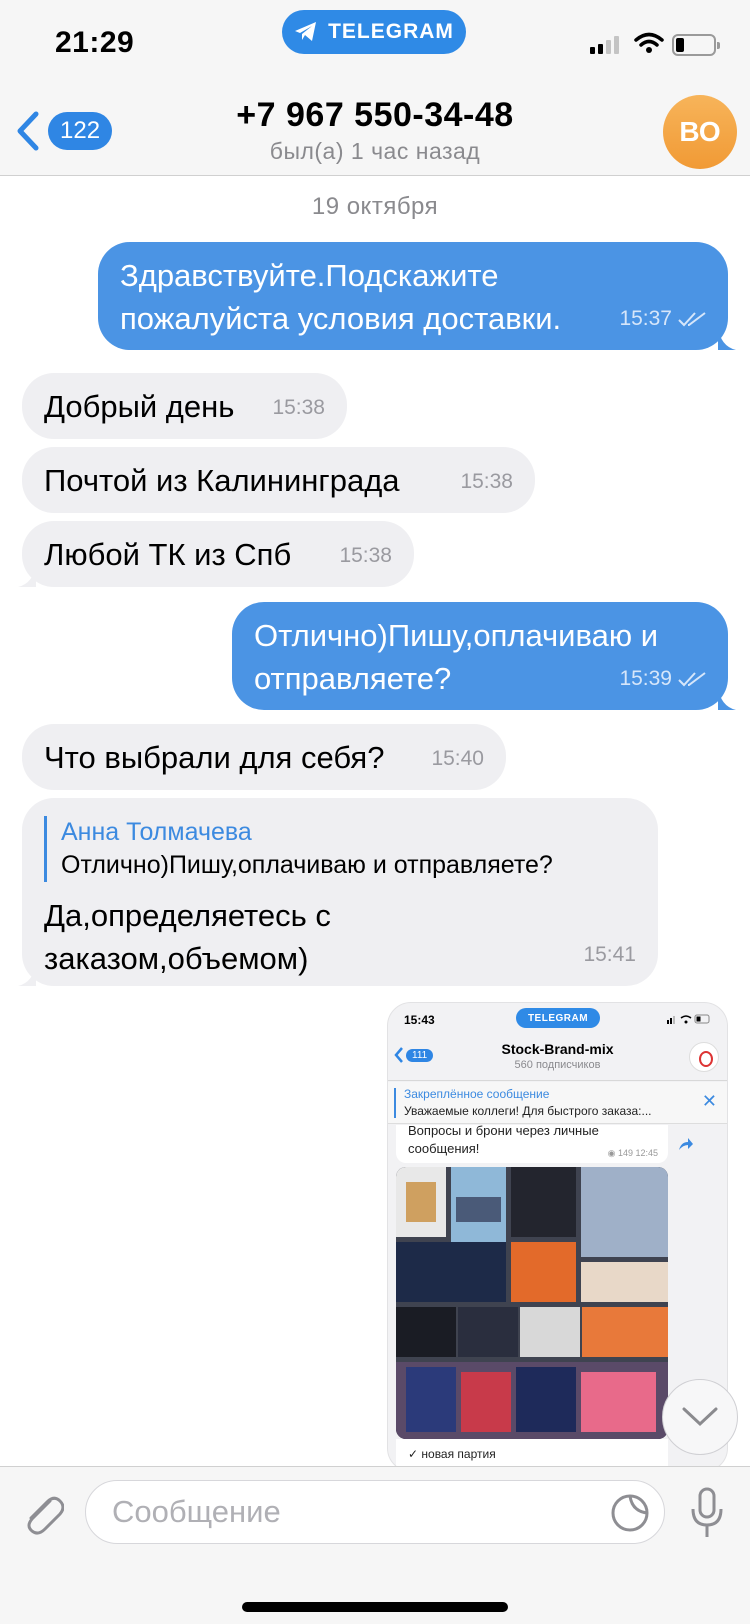 The width and height of the screenshot is (750, 1624). Describe the element at coordinates (696, 45) in the screenshot. I see `battery-icon` at that location.